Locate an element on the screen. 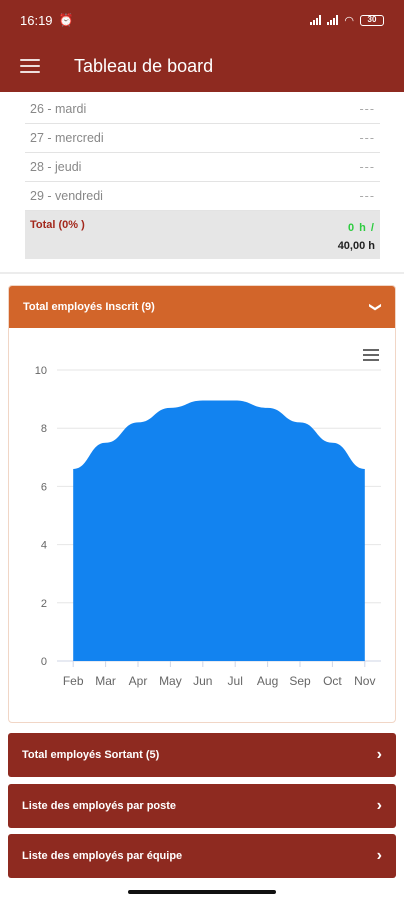  y-tick-label: 0 is located at coordinates (44, 662).